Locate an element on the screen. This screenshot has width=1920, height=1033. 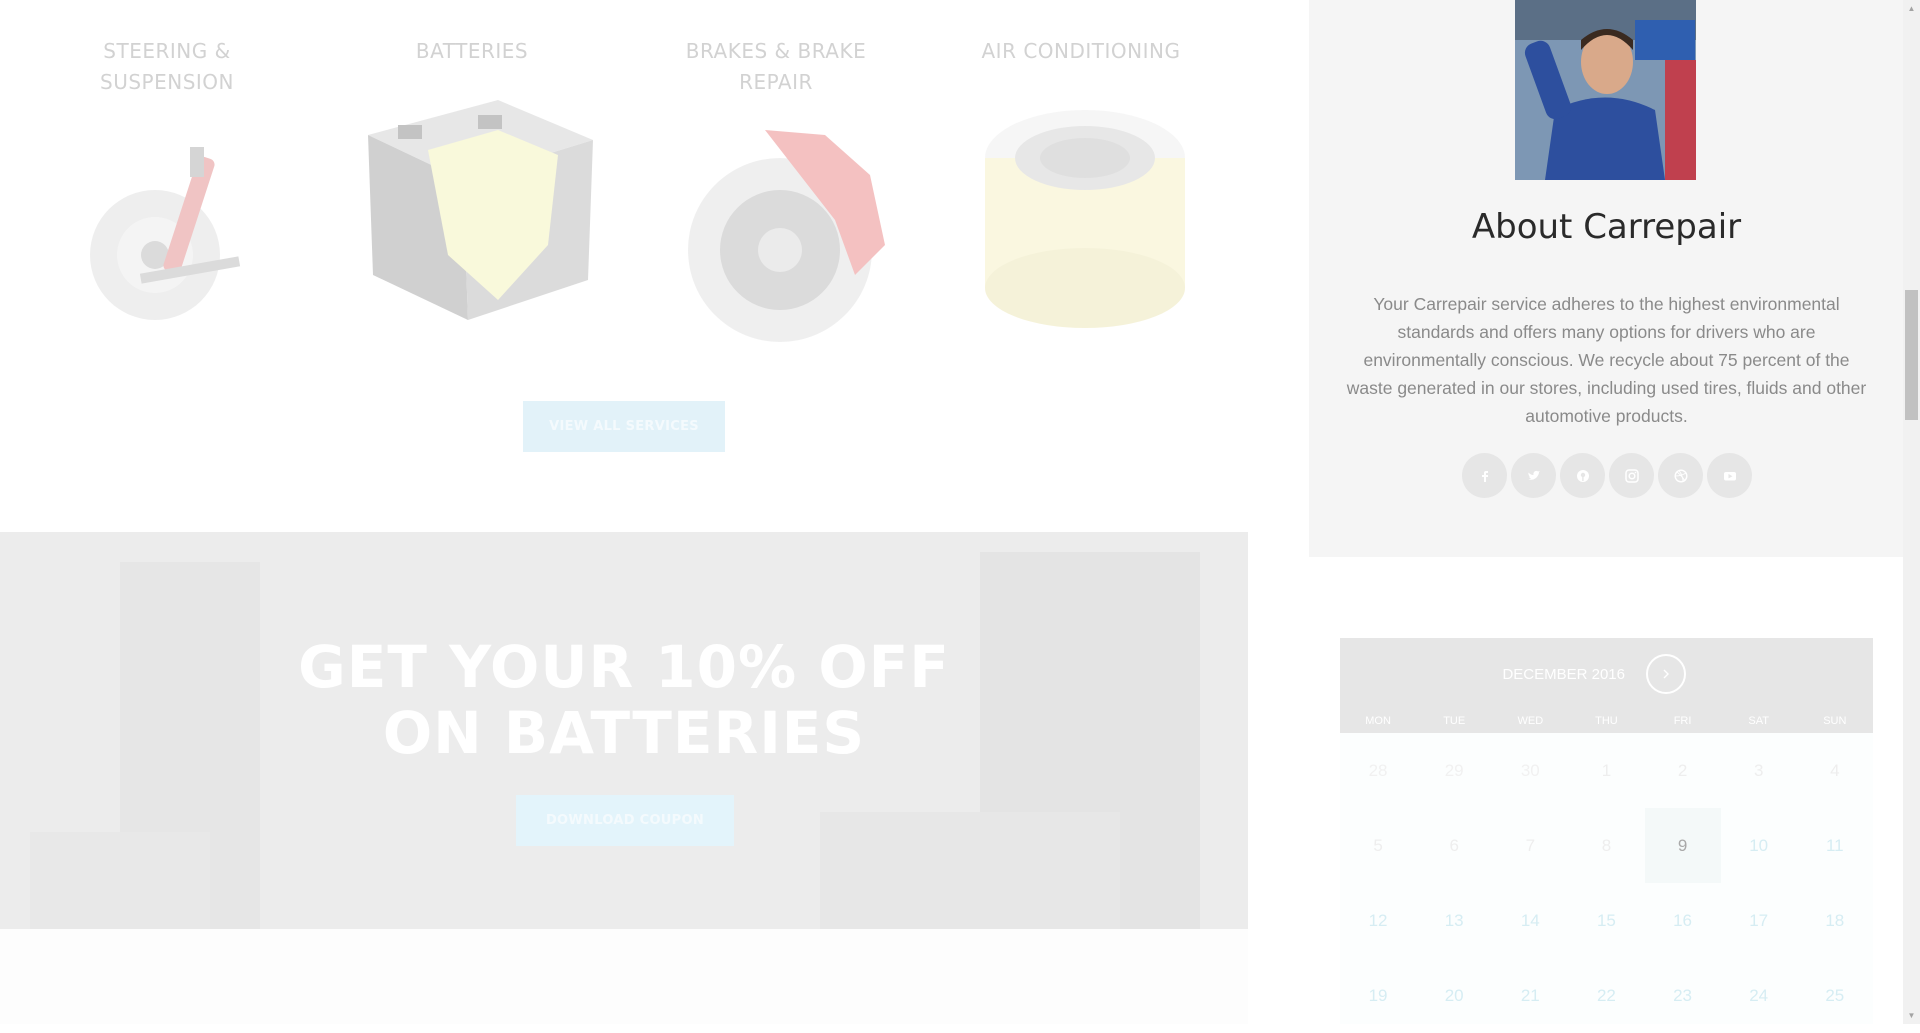
weekday-label: TUE is located at coordinates (1454, 721).